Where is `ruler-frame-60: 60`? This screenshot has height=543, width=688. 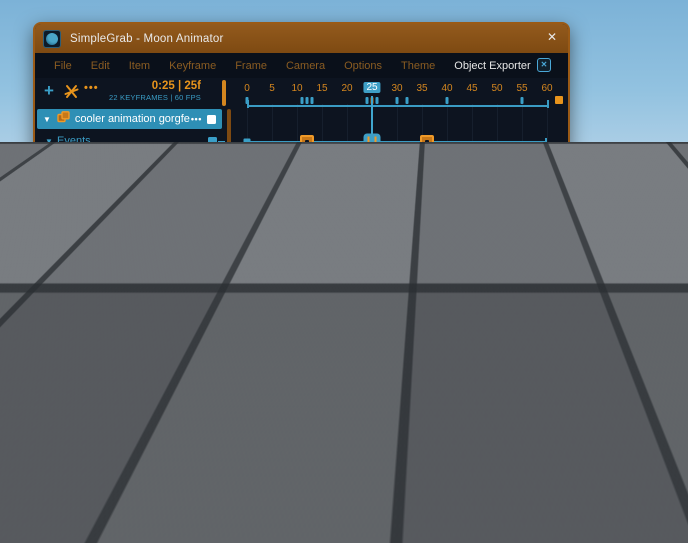 ruler-frame-60: 60 is located at coordinates (546, 88).